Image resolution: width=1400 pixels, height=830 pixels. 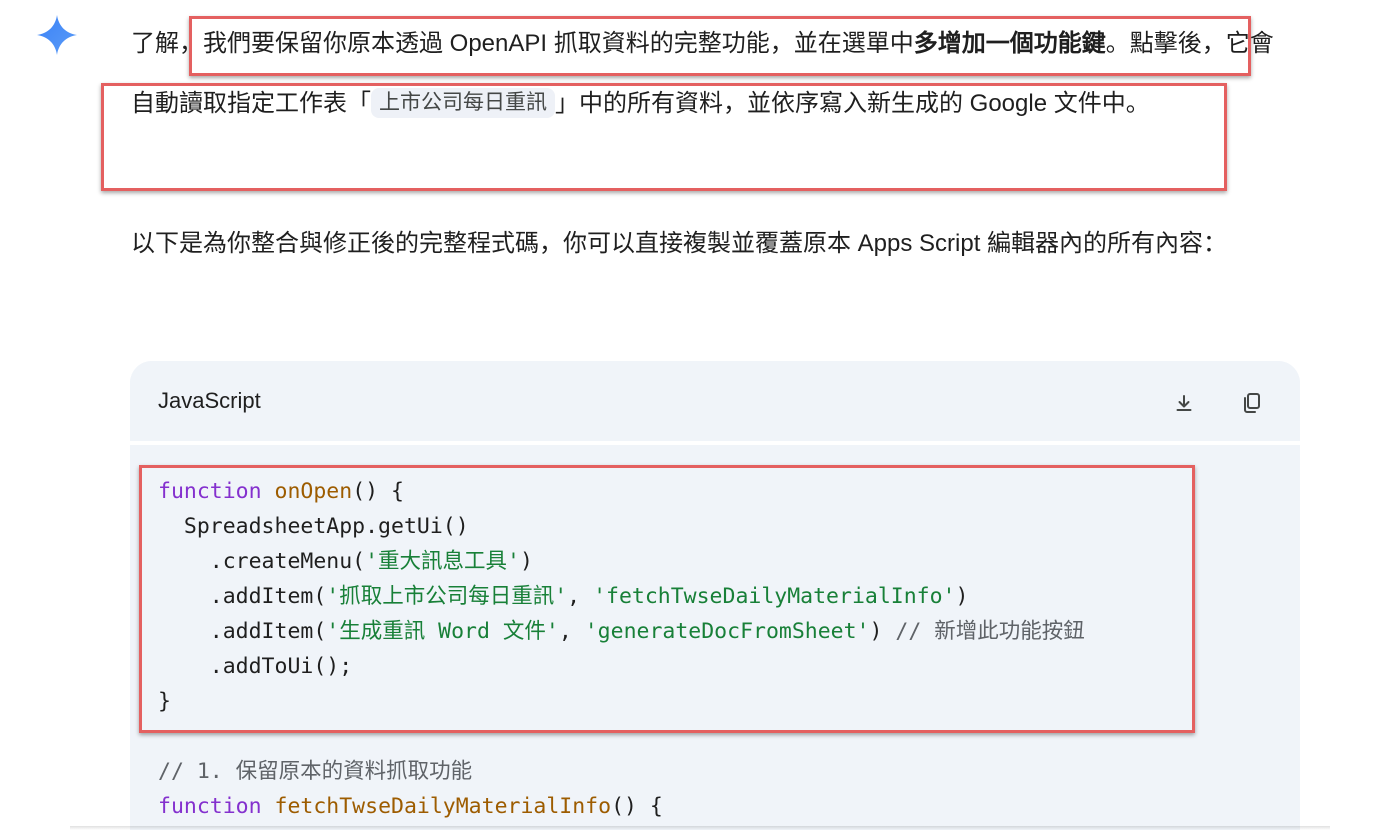 I want to click on code-block-header: JavaScript, so click(x=715, y=403).